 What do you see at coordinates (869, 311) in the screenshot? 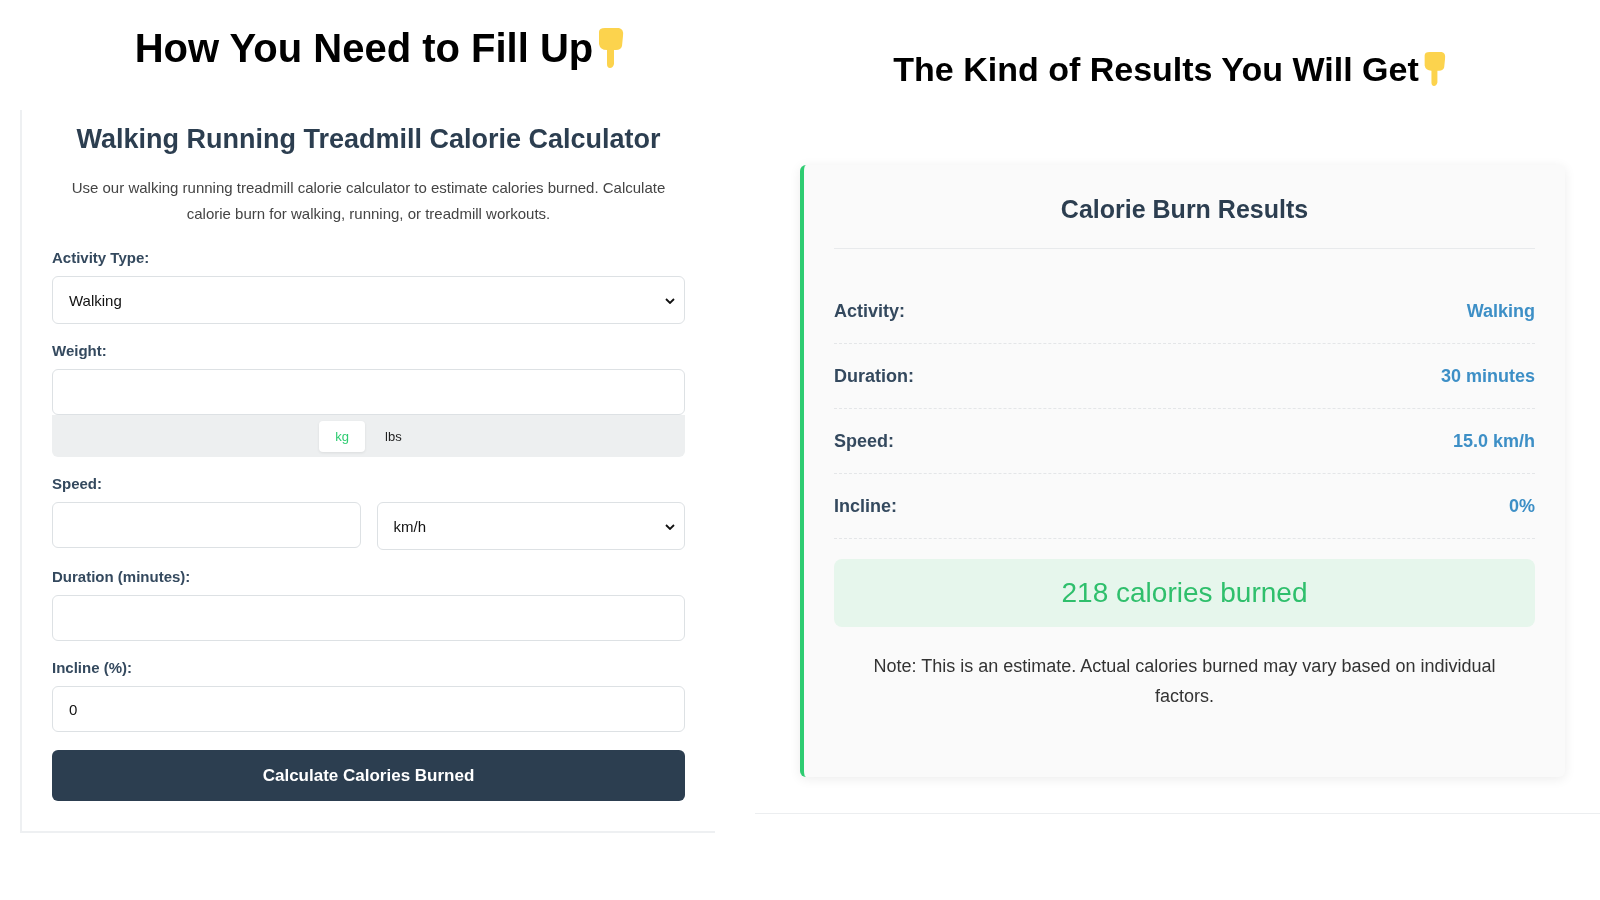
I see `result-label: Activity:` at bounding box center [869, 311].